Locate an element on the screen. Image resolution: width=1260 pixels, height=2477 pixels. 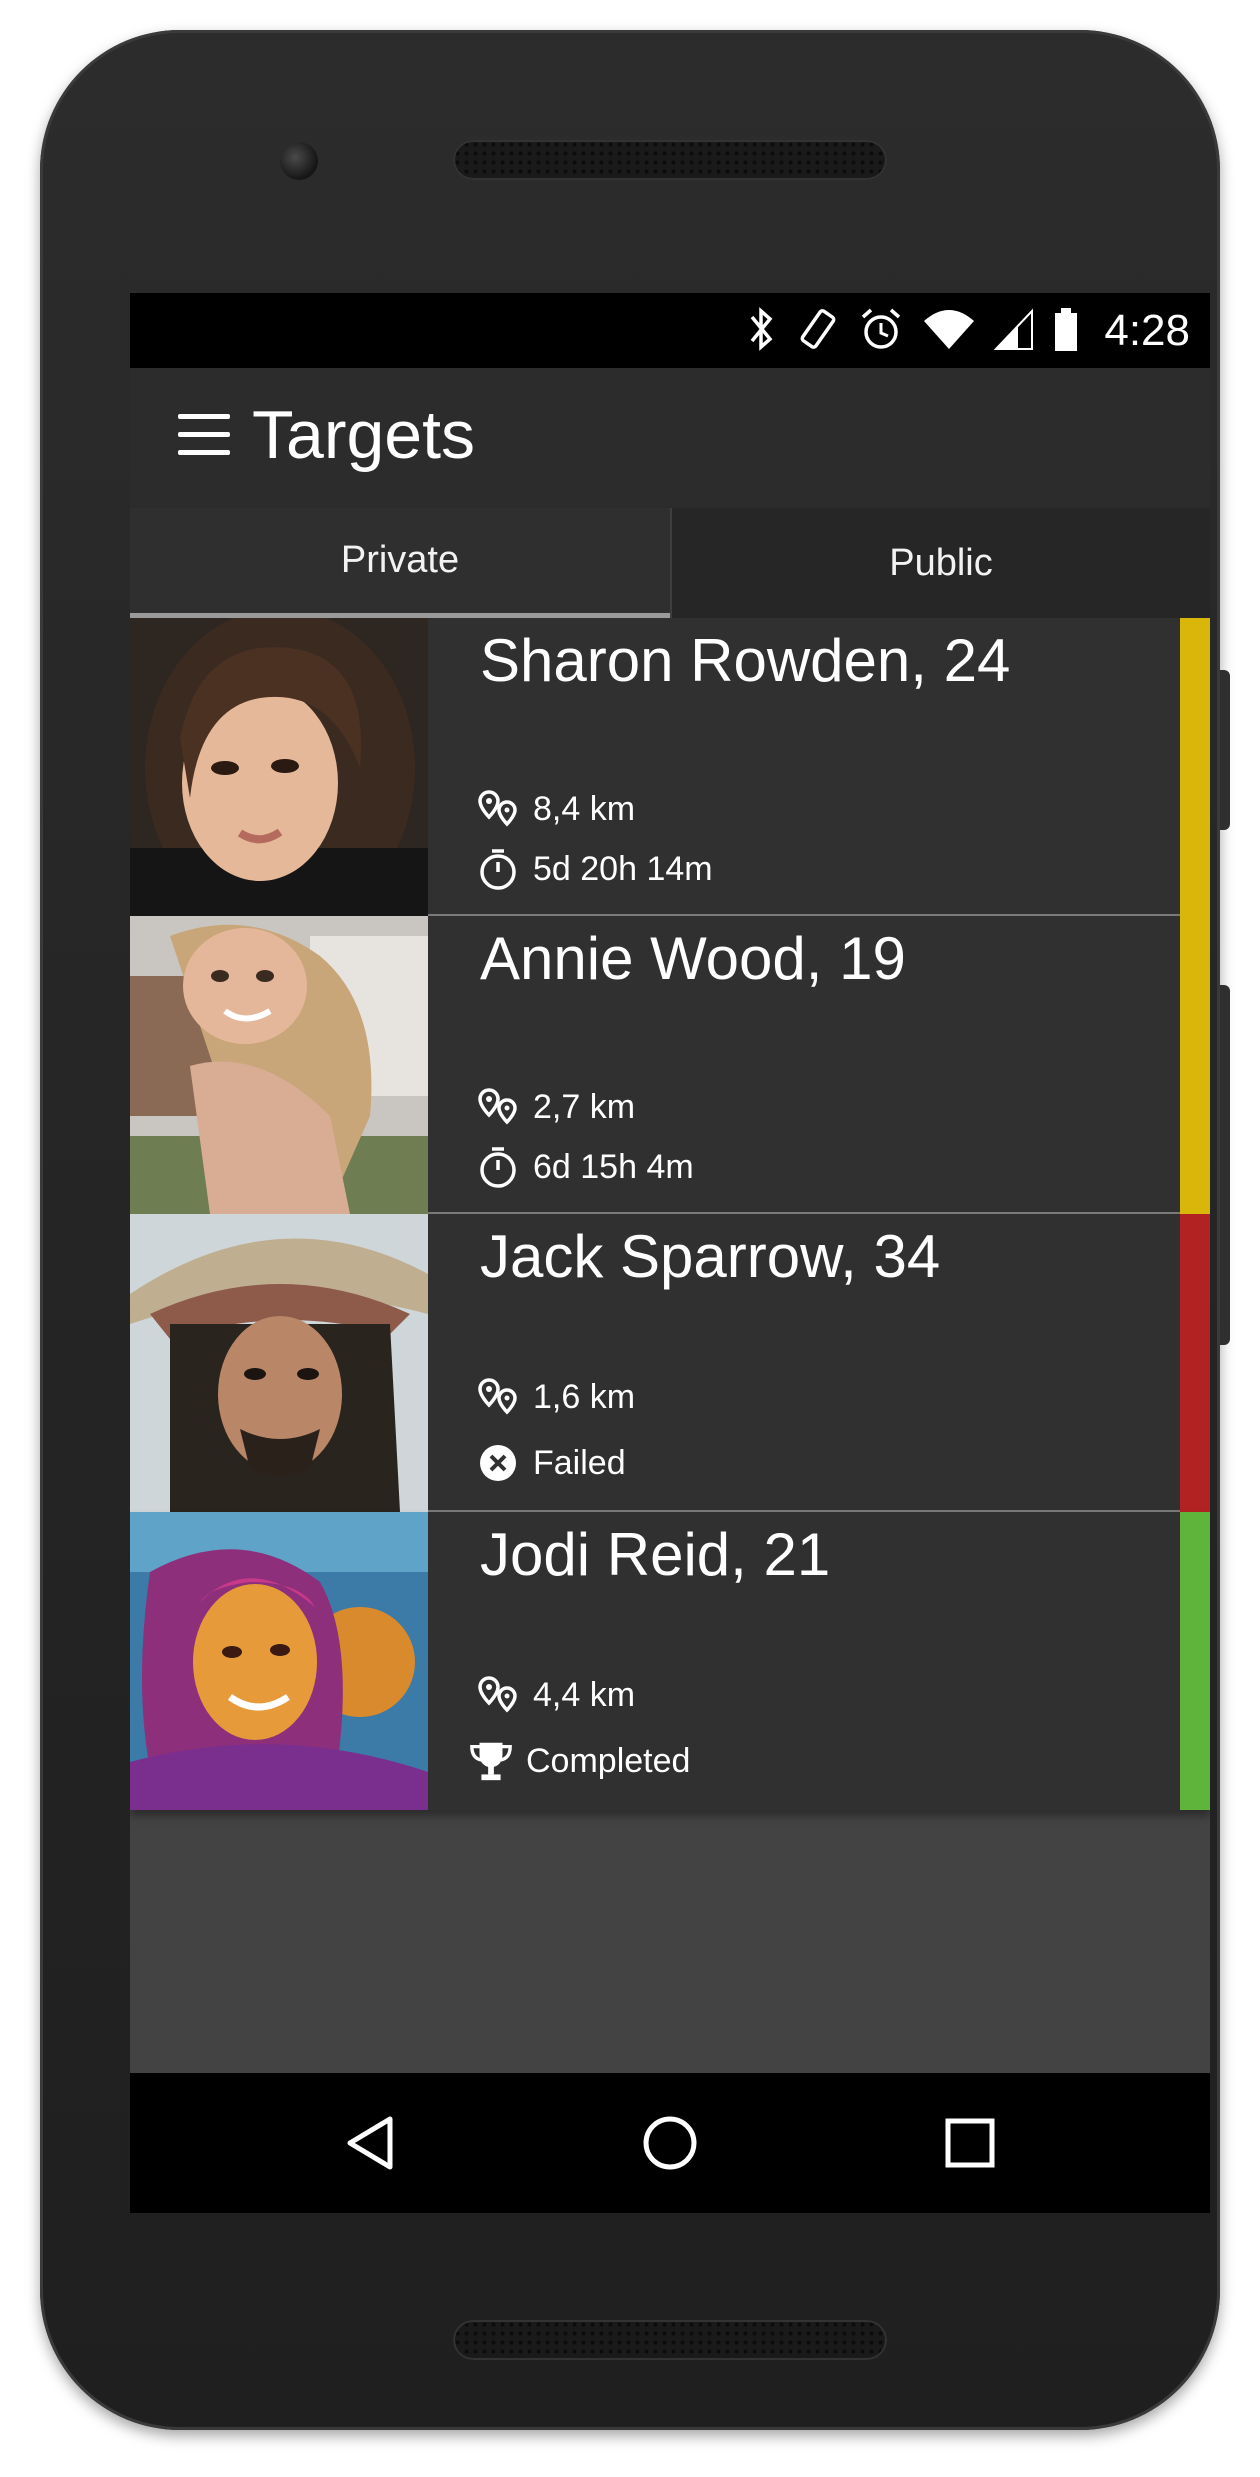
status-row: 6d 15h 4m is located at coordinates (584, 1167).